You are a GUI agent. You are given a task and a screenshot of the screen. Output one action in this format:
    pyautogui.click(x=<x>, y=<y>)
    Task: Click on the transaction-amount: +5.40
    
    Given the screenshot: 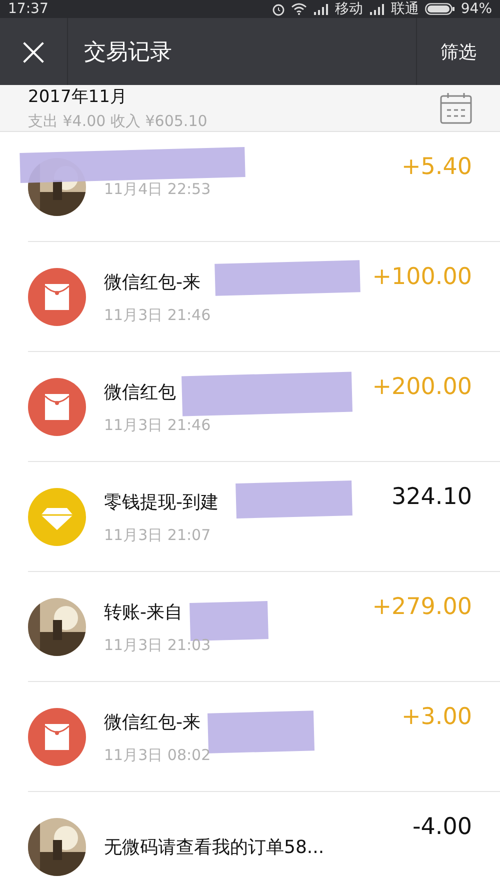 What is the action you would take?
    pyautogui.click(x=437, y=167)
    